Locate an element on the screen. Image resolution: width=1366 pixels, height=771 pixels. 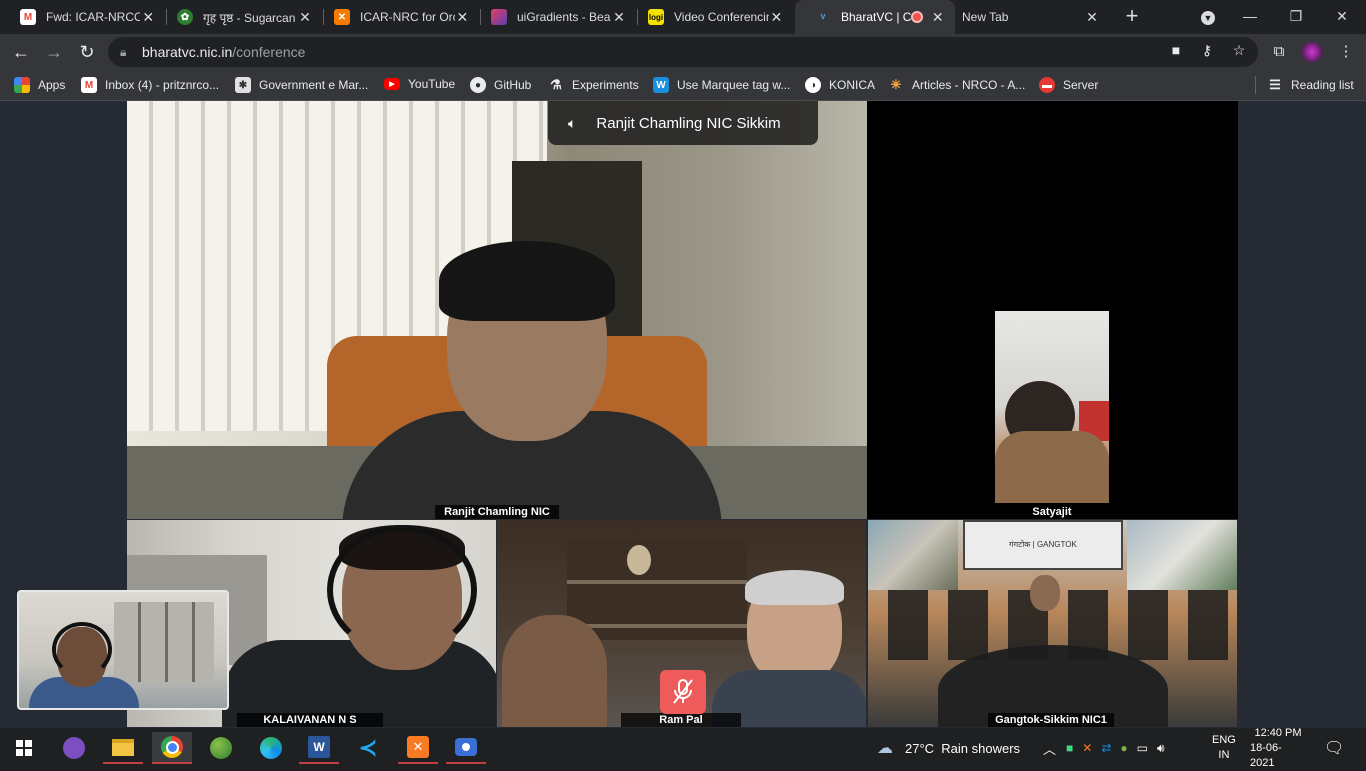
close-window-button: ✕ is located at coordinates (1342, 17).